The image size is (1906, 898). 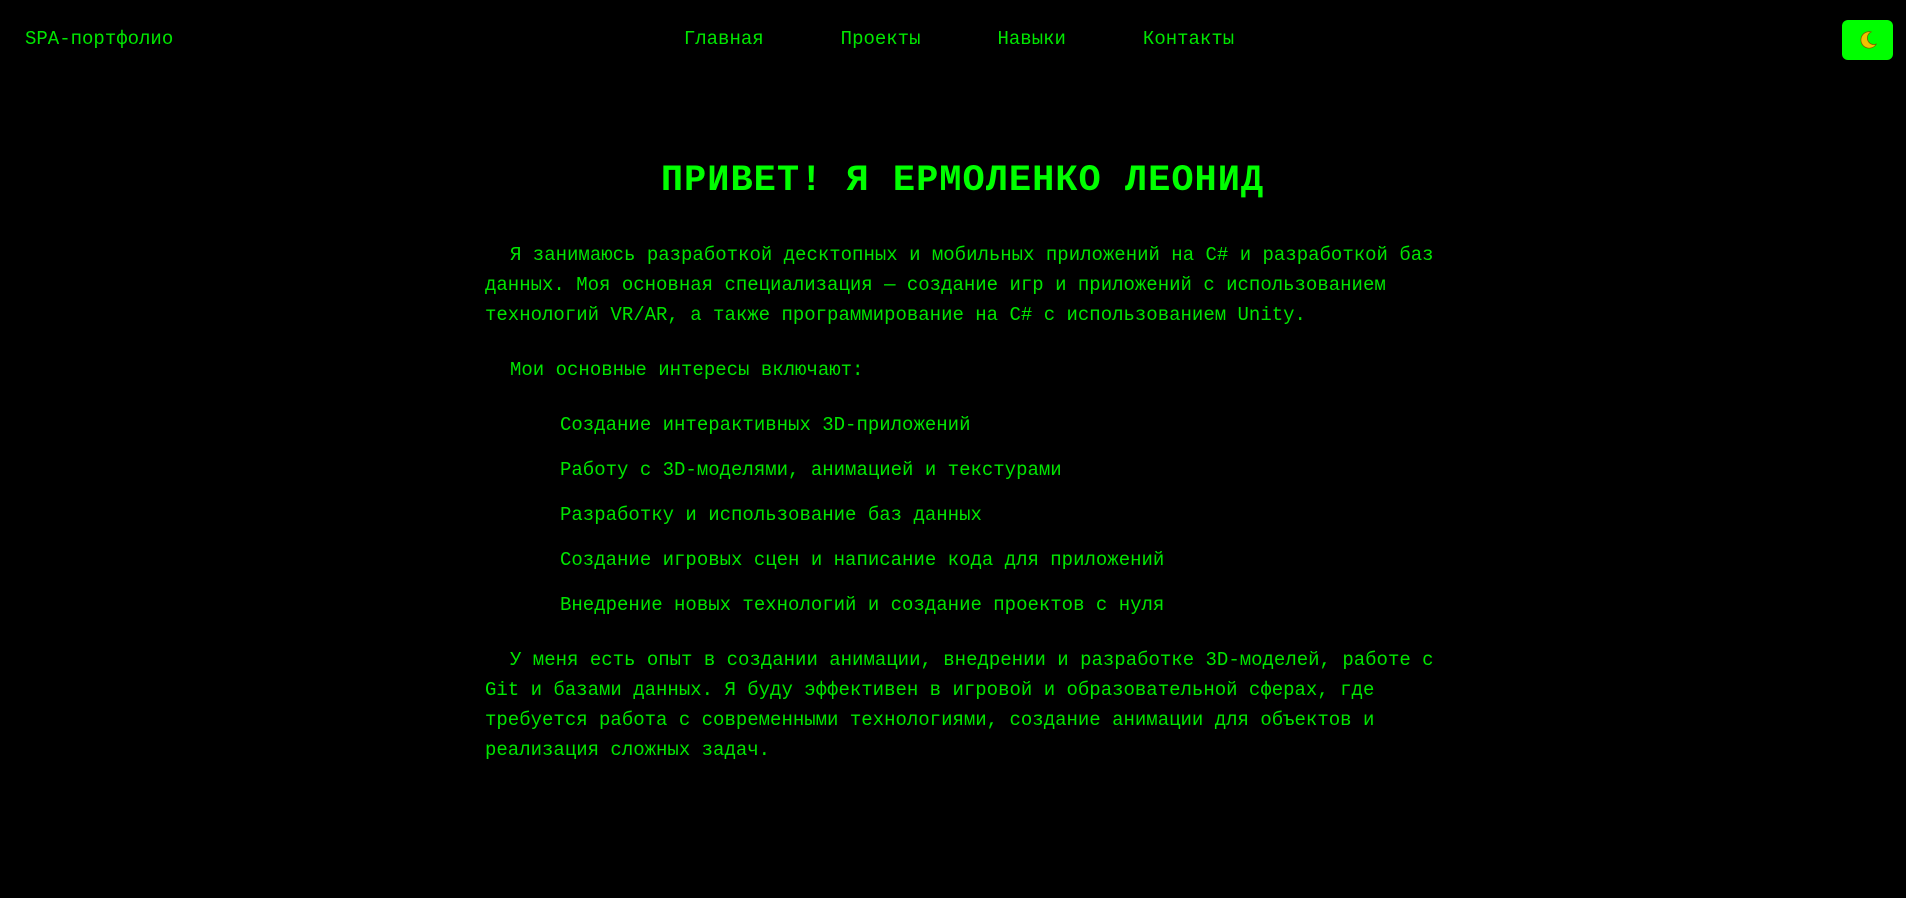 What do you see at coordinates (881, 39) in the screenshot?
I see `nav-item-projects: Проекты` at bounding box center [881, 39].